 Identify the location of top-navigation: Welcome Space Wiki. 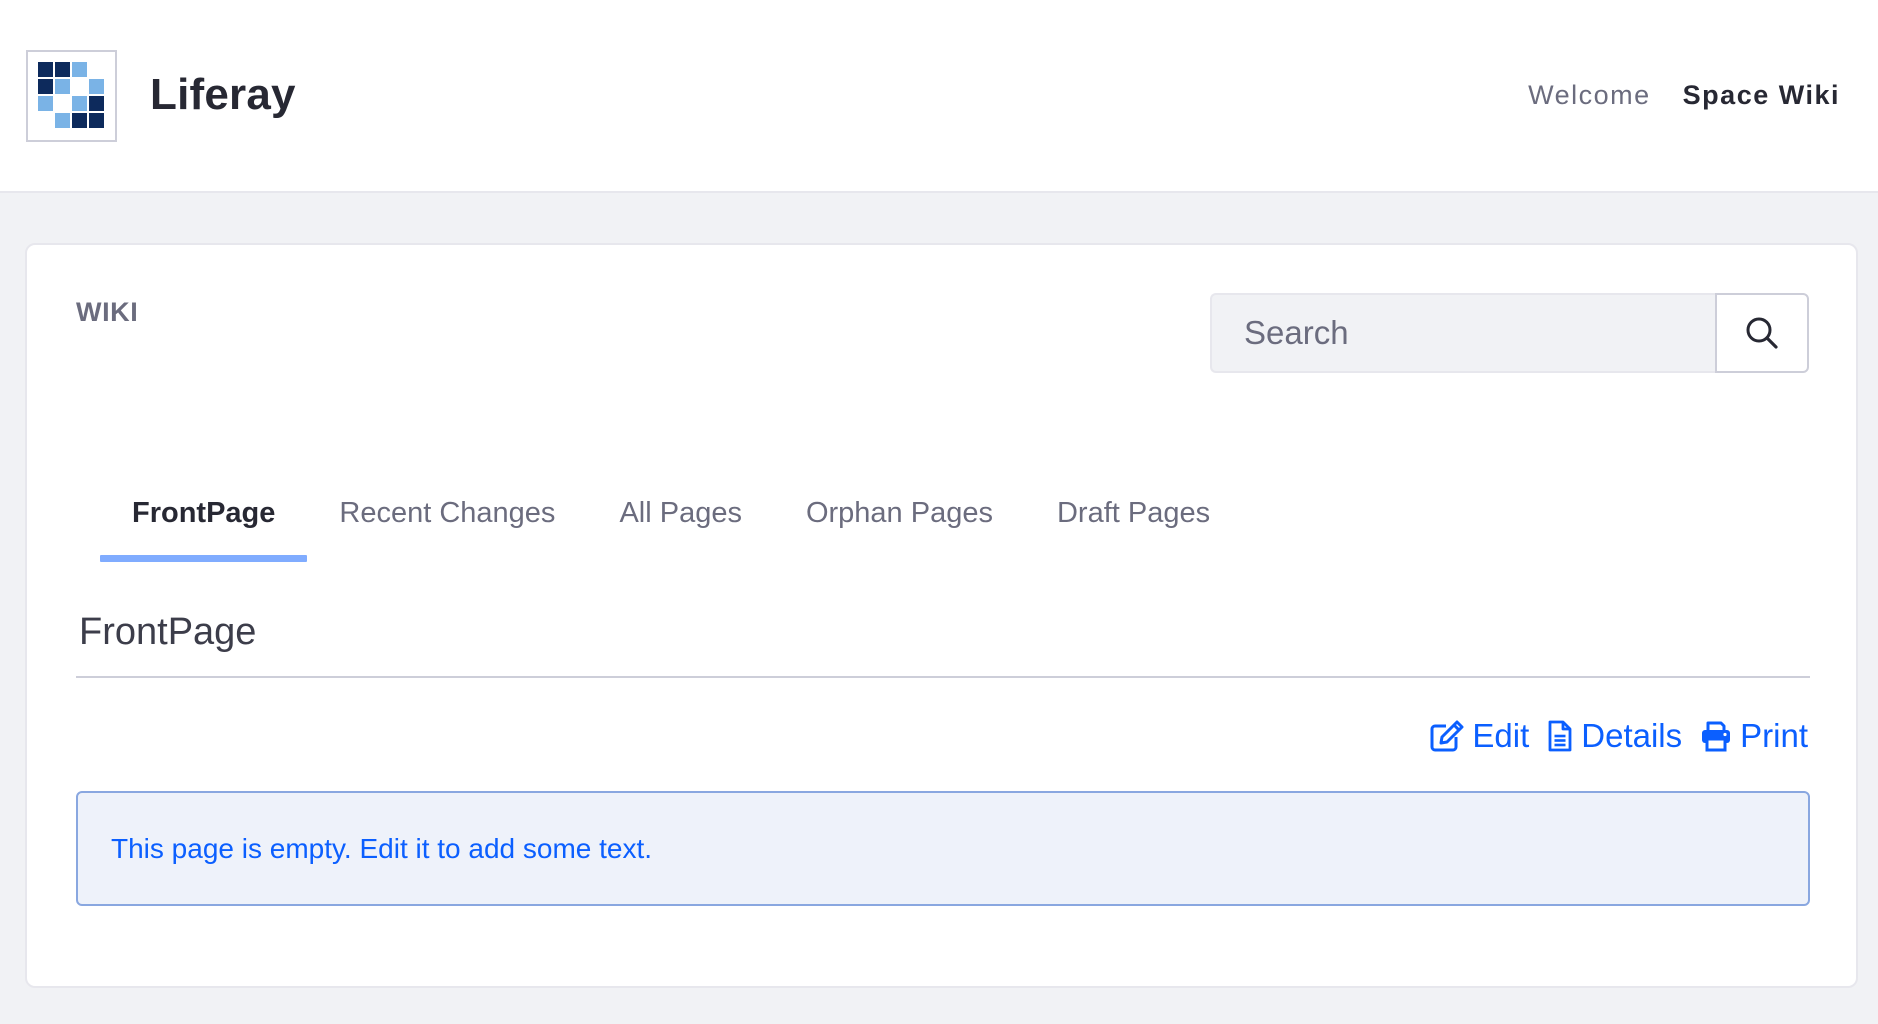
(1684, 95).